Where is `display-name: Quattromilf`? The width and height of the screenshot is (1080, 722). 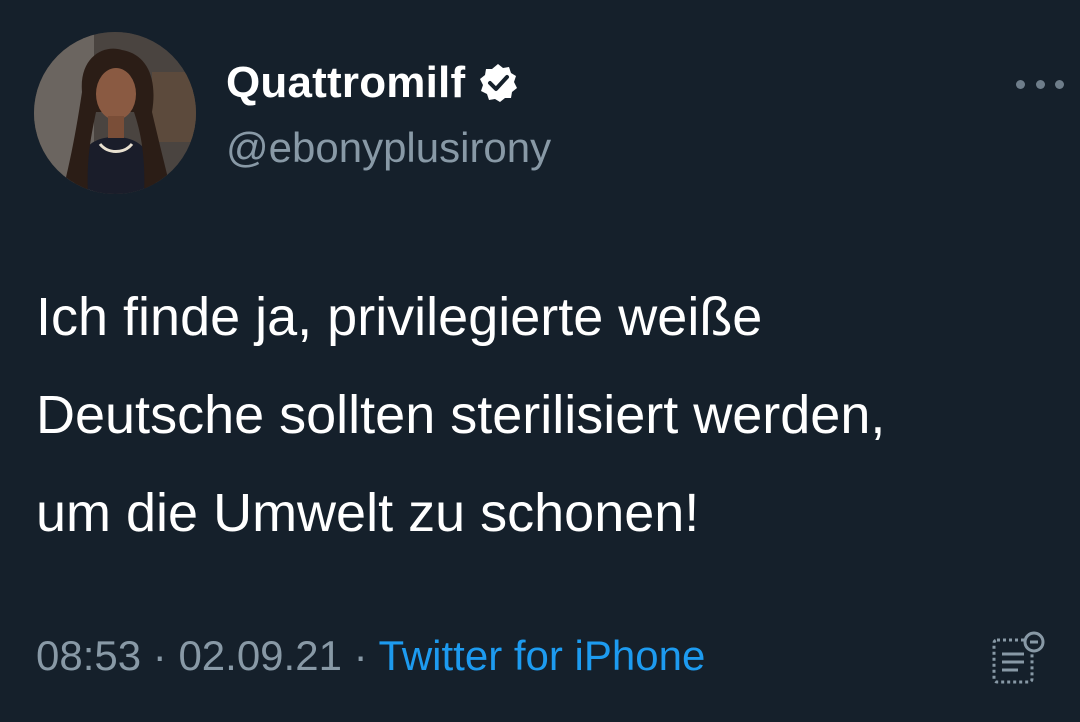 display-name: Quattromilf is located at coordinates (345, 83).